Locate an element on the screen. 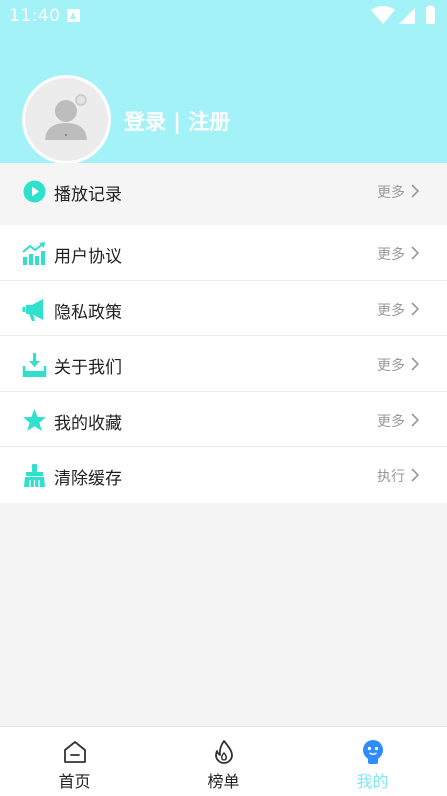  avatar is located at coordinates (66, 119).